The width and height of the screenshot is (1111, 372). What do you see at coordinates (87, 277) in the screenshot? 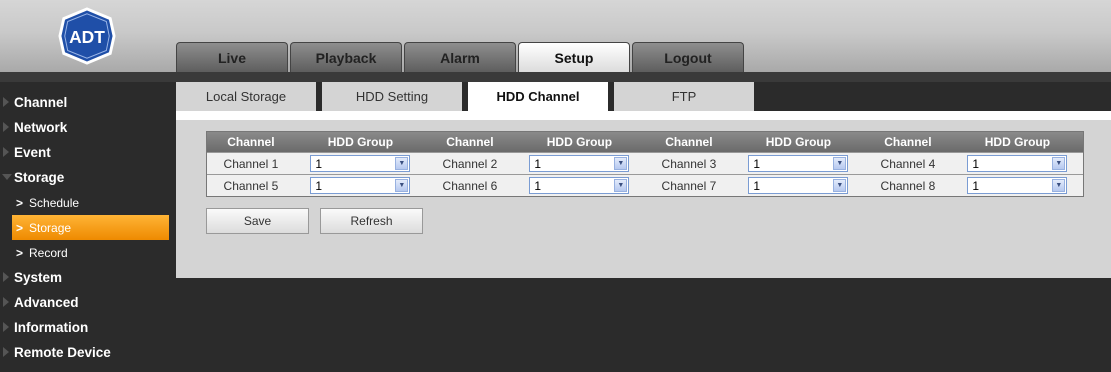
I see `sidebar-item-system: System` at bounding box center [87, 277].